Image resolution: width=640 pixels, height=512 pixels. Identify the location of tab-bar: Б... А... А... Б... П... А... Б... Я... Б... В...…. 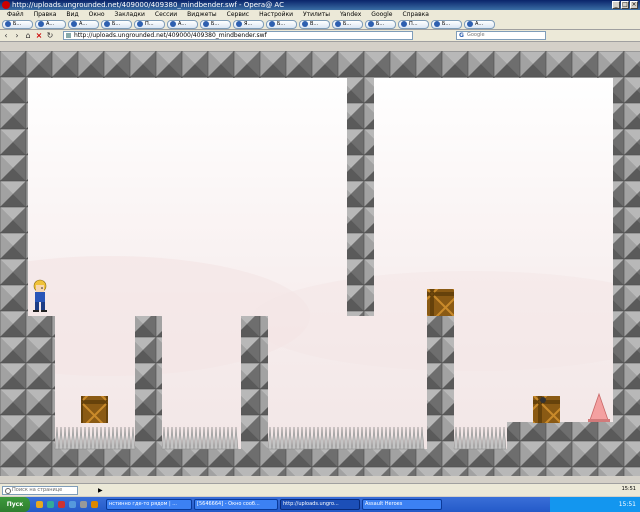
(320, 24).